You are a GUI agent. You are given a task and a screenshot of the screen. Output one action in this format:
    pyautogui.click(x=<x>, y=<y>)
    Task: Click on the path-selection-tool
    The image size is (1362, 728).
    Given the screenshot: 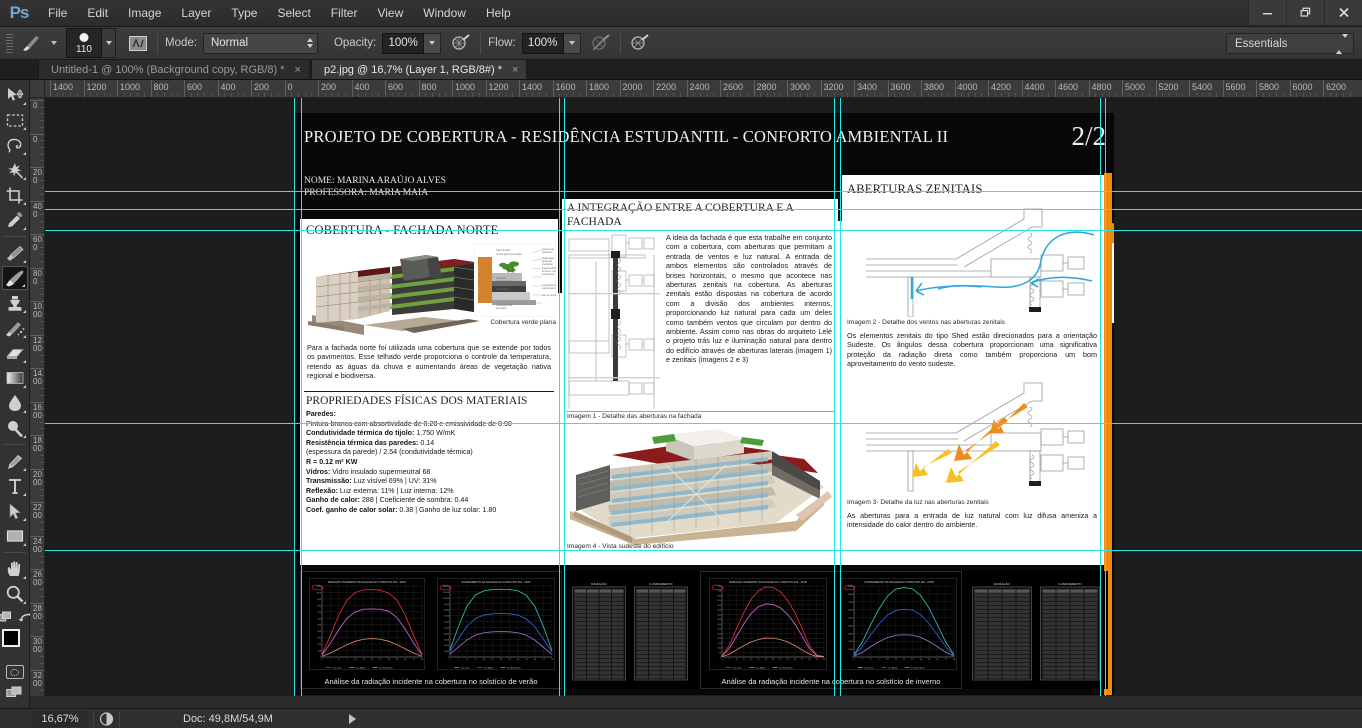 What is the action you would take?
    pyautogui.click(x=15, y=511)
    